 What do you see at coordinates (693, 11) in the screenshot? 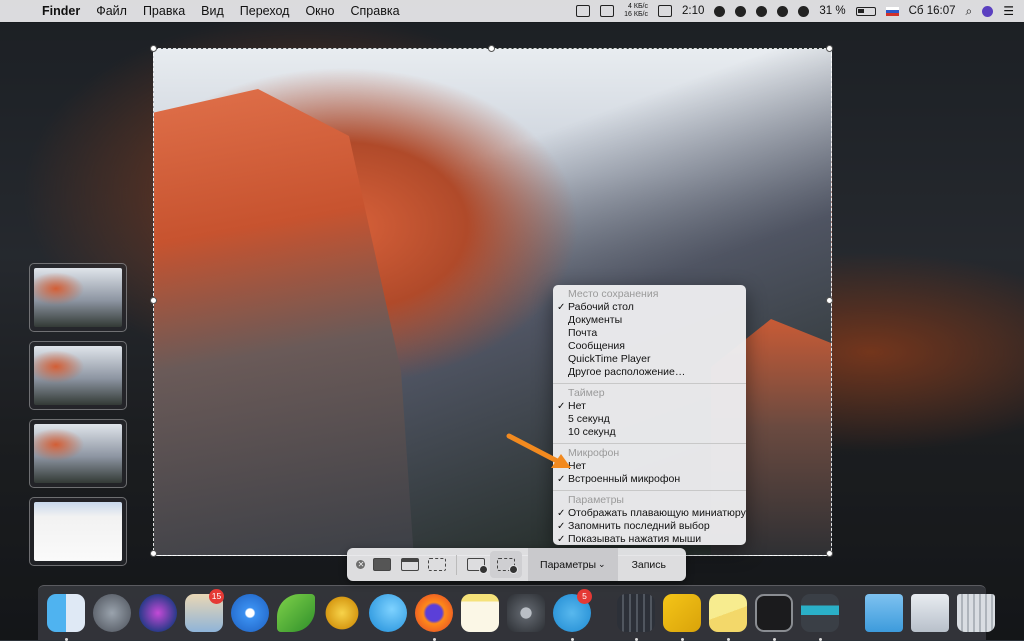
I see `timer-readout: 2:10` at bounding box center [693, 11].